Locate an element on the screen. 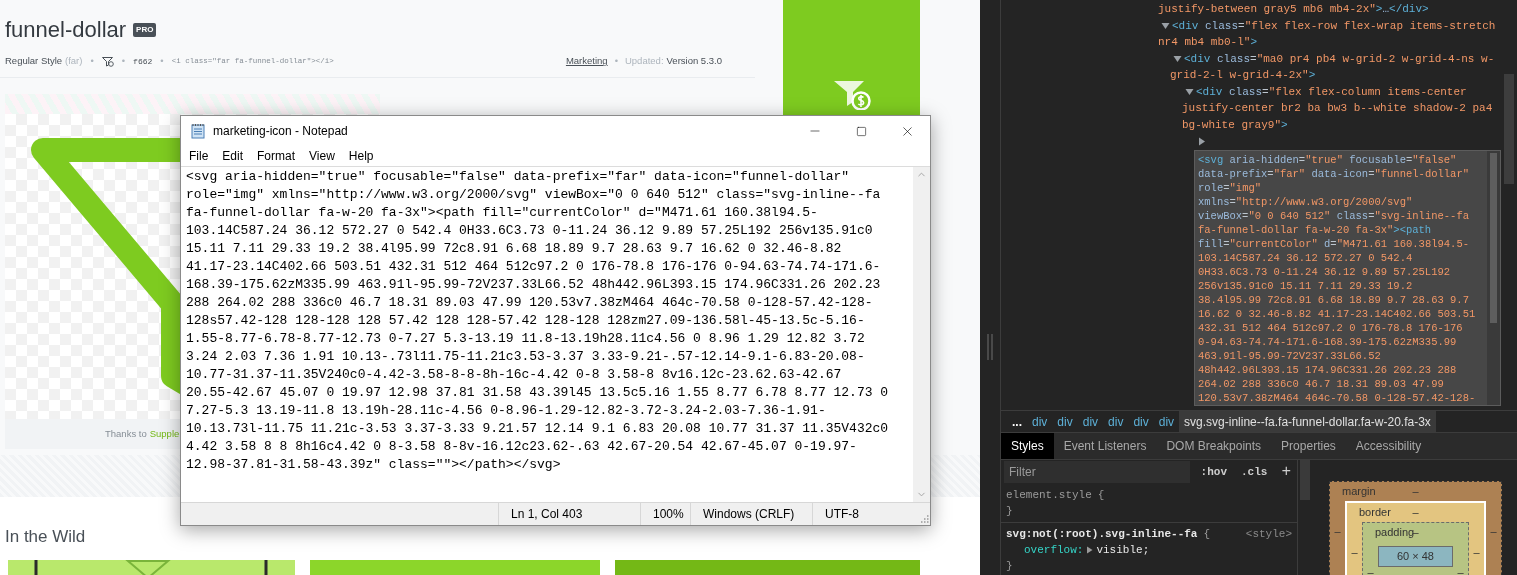  box-label: margin is located at coordinates (1359, 492).